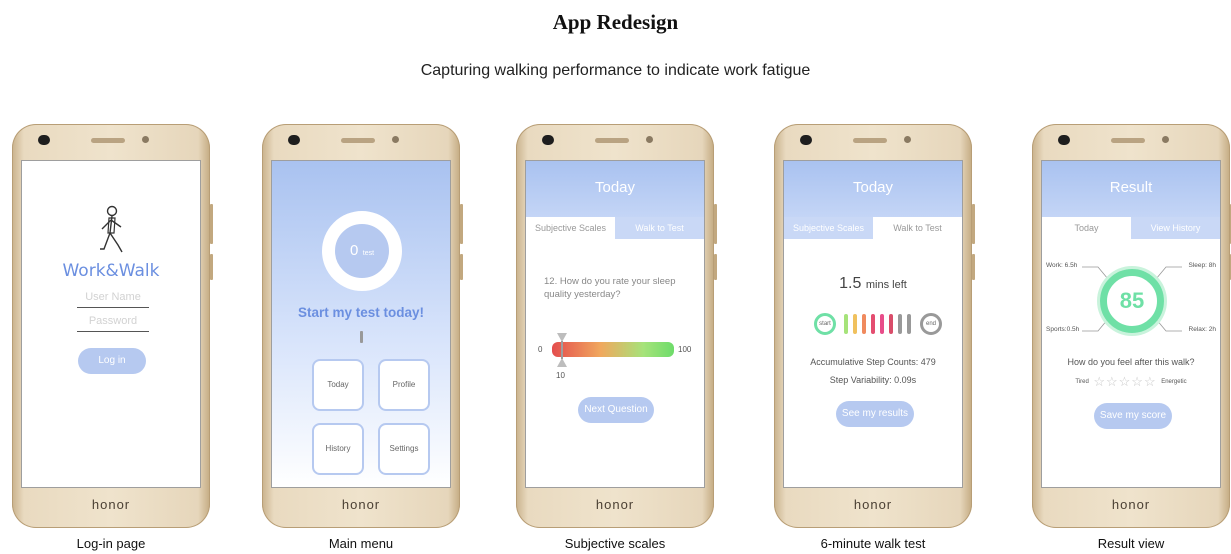 The image size is (1231, 554). What do you see at coordinates (111, 229) in the screenshot?
I see `walker-icon` at bounding box center [111, 229].